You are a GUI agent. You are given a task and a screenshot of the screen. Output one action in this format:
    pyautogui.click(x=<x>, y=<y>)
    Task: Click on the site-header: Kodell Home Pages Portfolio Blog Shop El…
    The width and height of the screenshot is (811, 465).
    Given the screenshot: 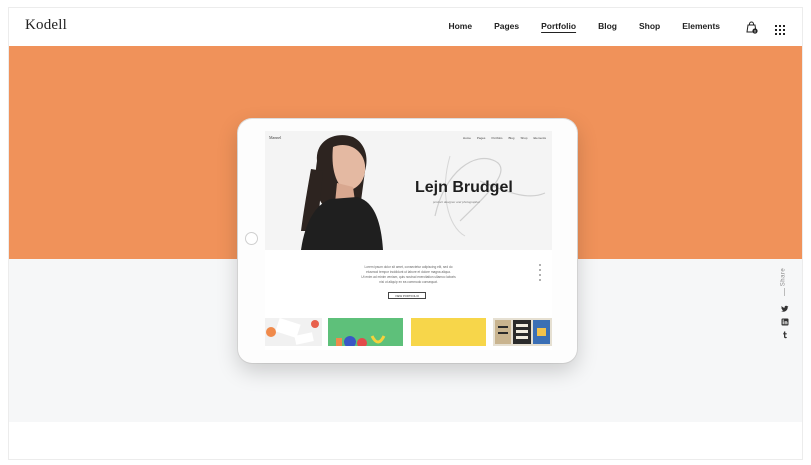 What is the action you would take?
    pyautogui.click(x=405, y=27)
    